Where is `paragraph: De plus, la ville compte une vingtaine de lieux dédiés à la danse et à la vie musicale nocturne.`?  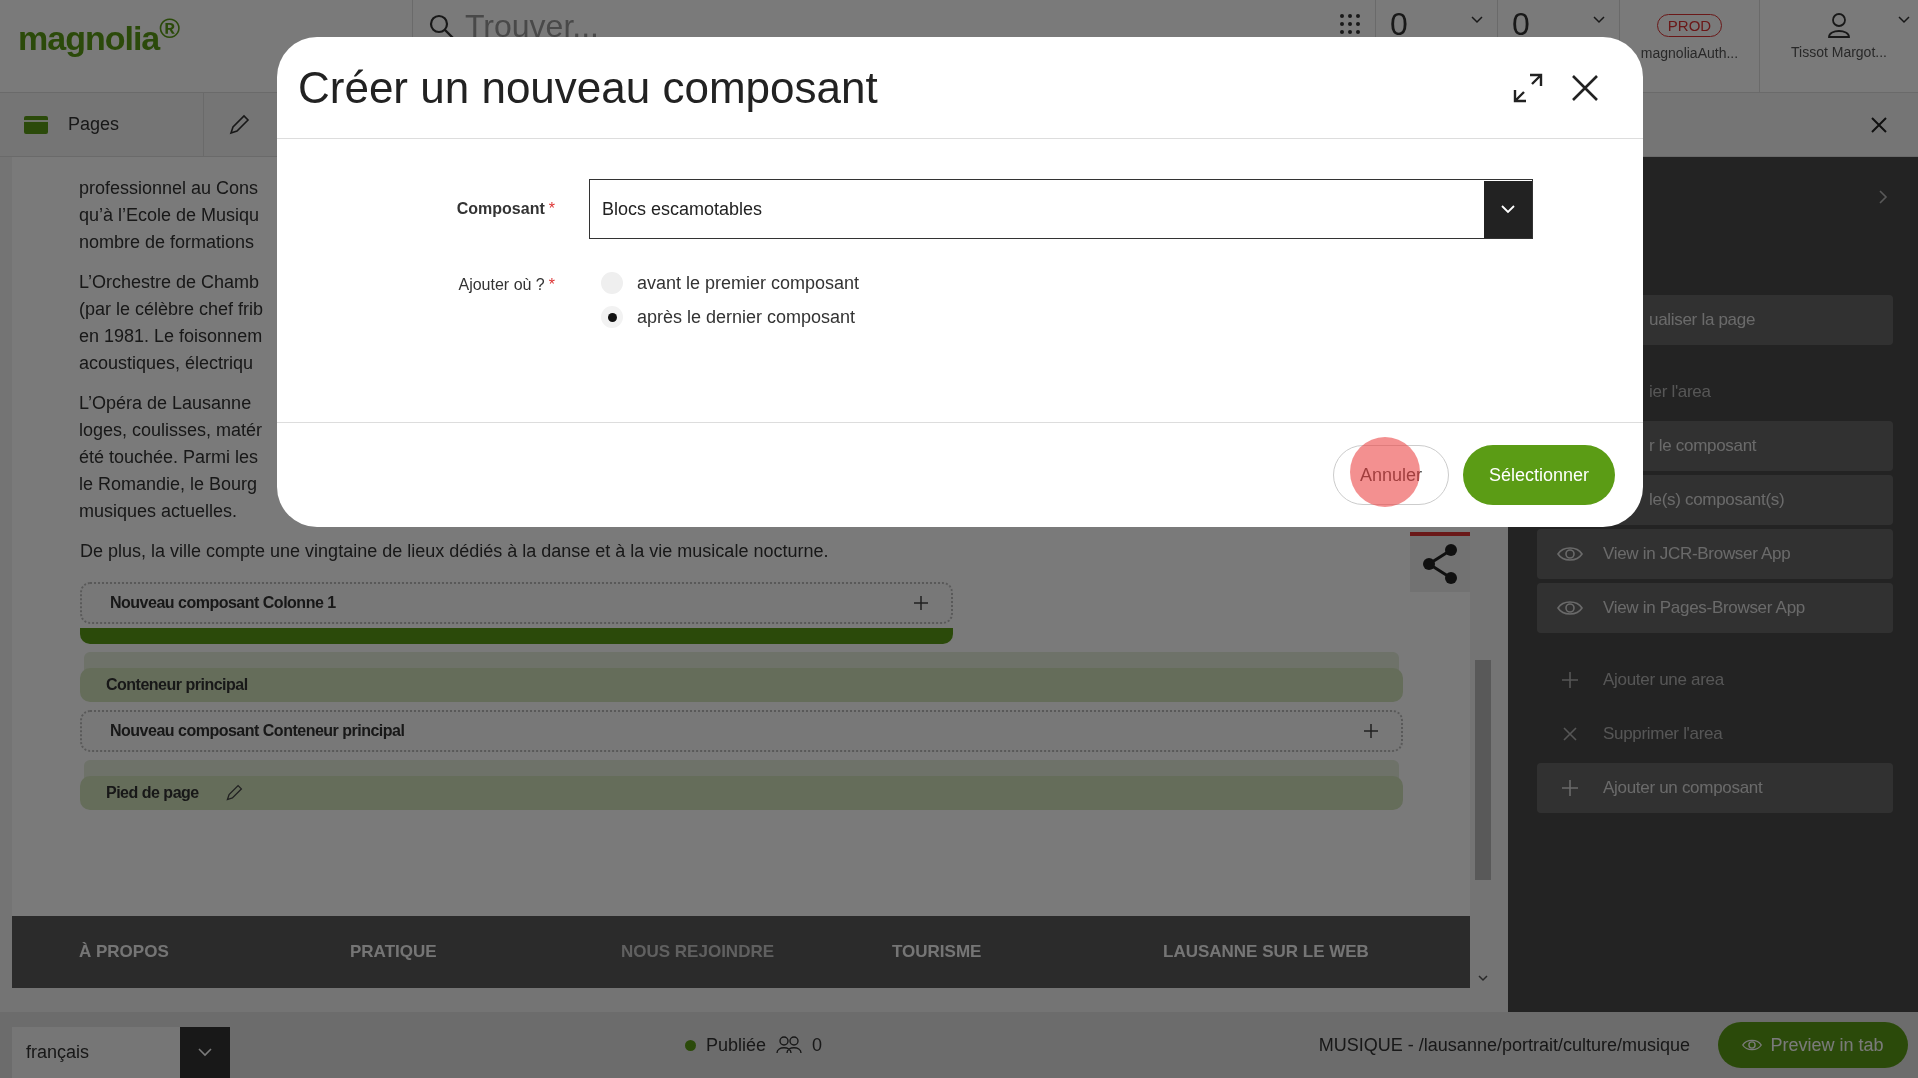
paragraph: De plus, la ville compte une vingtaine de lieux dédiés à la danse et à la vie musicale nocturne. is located at coordinates (455, 551).